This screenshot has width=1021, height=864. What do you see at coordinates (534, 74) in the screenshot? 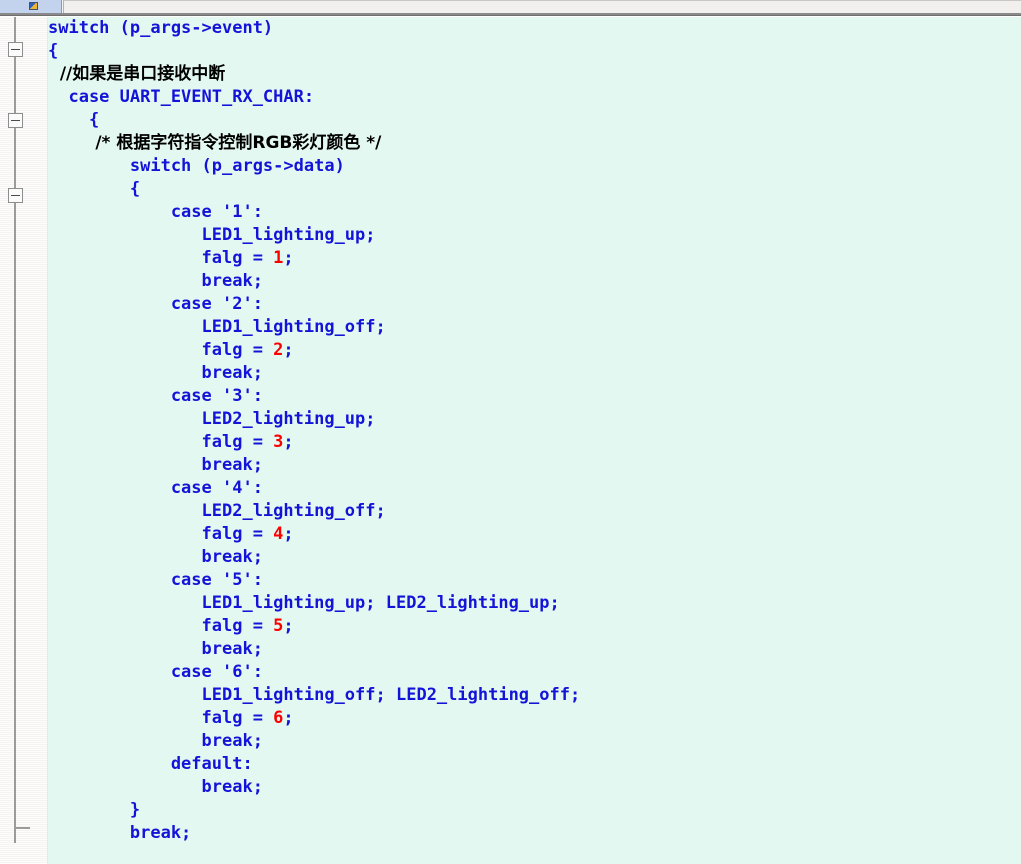
I see `code-line: //如果是串口接收中断` at bounding box center [534, 74].